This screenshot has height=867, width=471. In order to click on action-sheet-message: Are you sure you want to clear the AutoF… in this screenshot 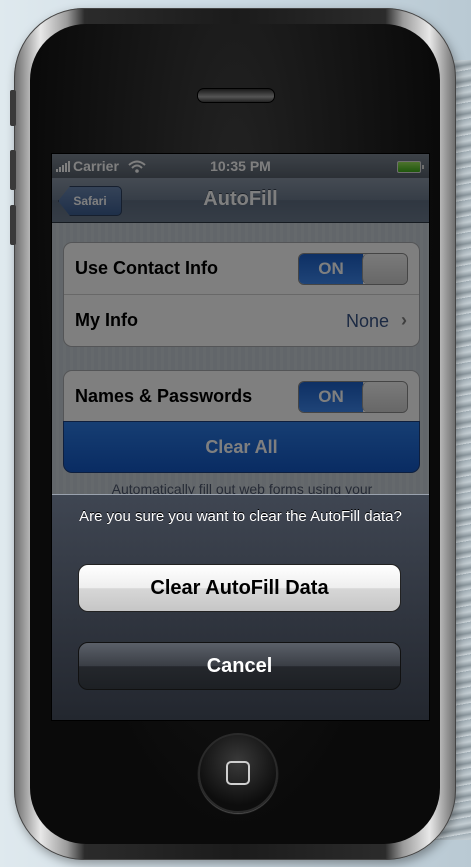, I will do `click(240, 516)`.